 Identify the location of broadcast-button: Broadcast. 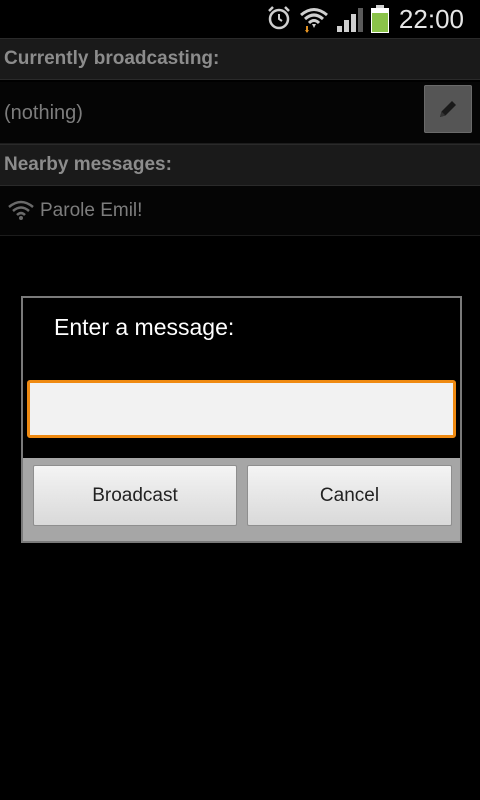
(135, 495).